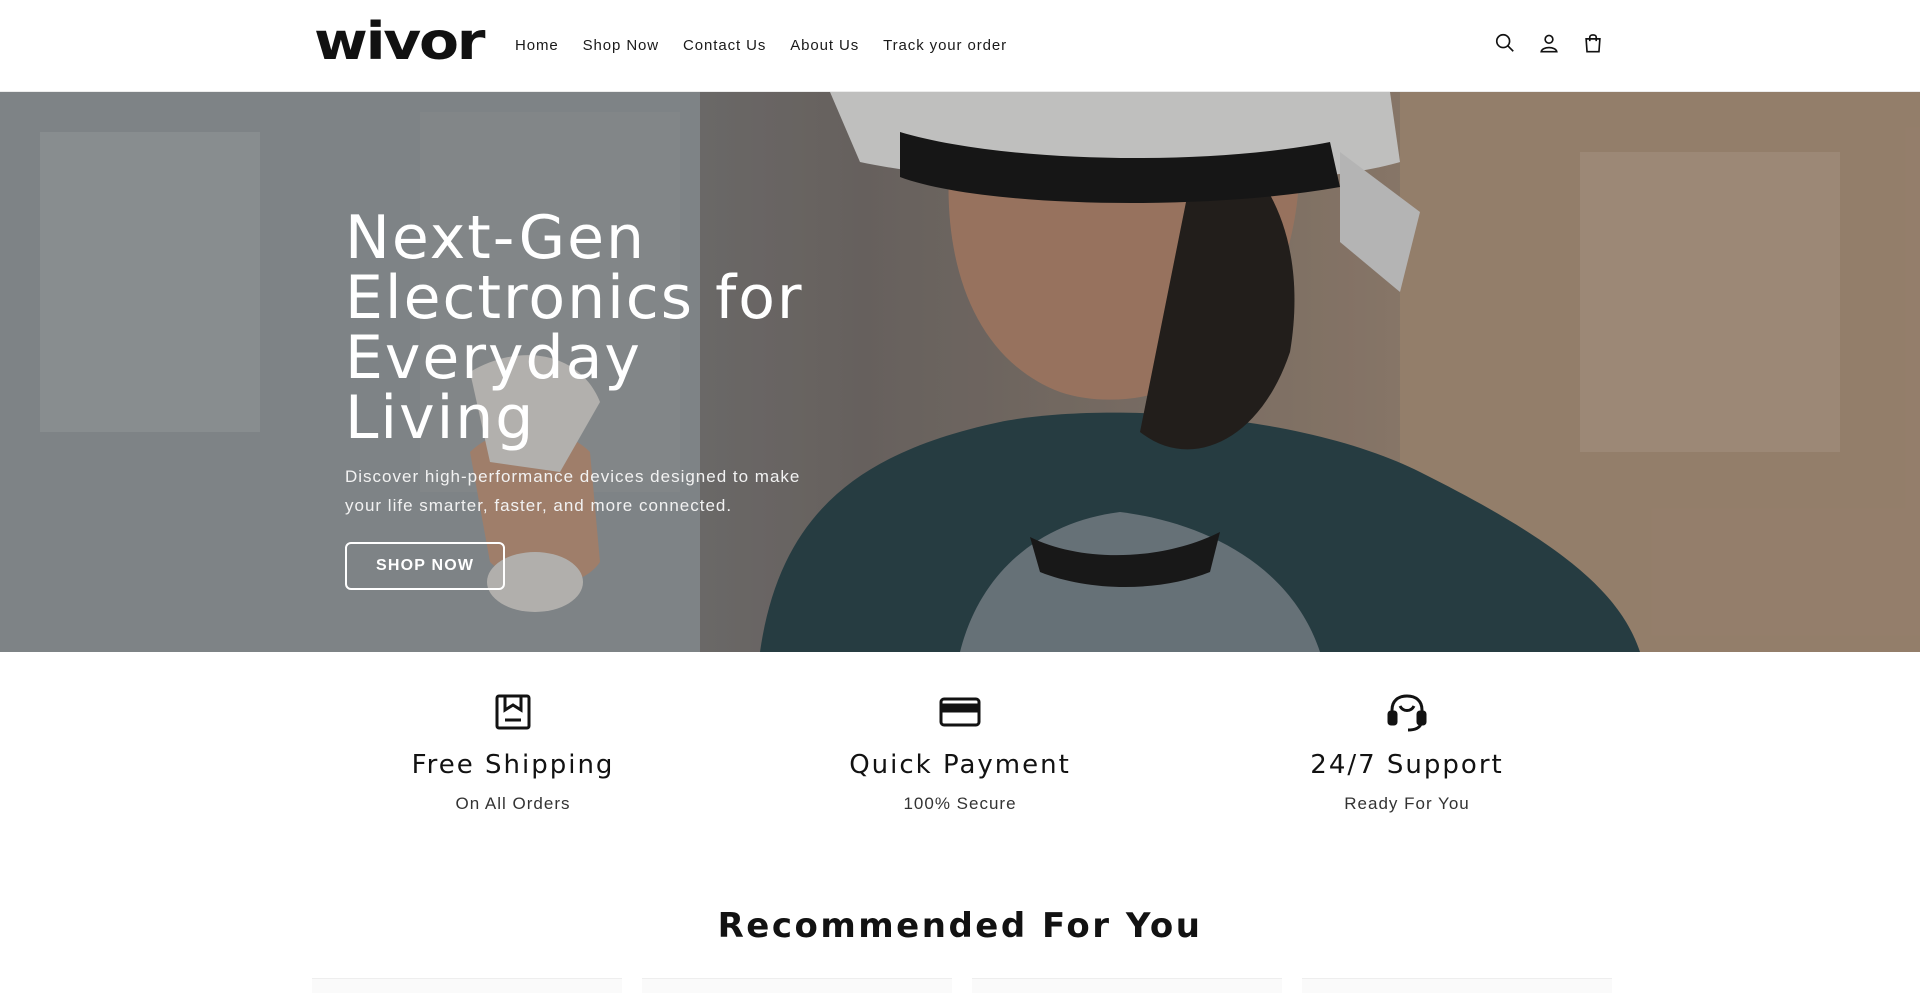 The width and height of the screenshot is (1920, 993). I want to click on feature-subtitle: 100% Secure, so click(960, 803).